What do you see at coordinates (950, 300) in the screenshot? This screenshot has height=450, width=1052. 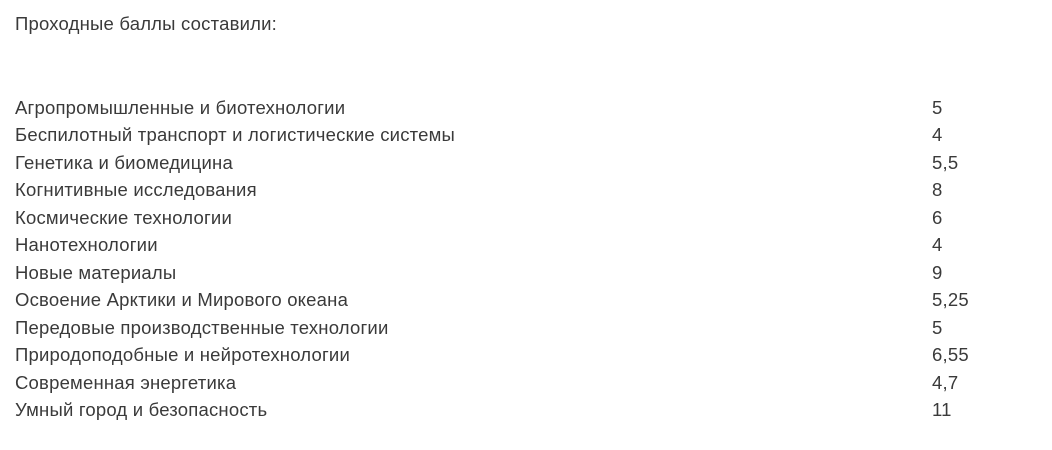 I see `passing-score: 5,25` at bounding box center [950, 300].